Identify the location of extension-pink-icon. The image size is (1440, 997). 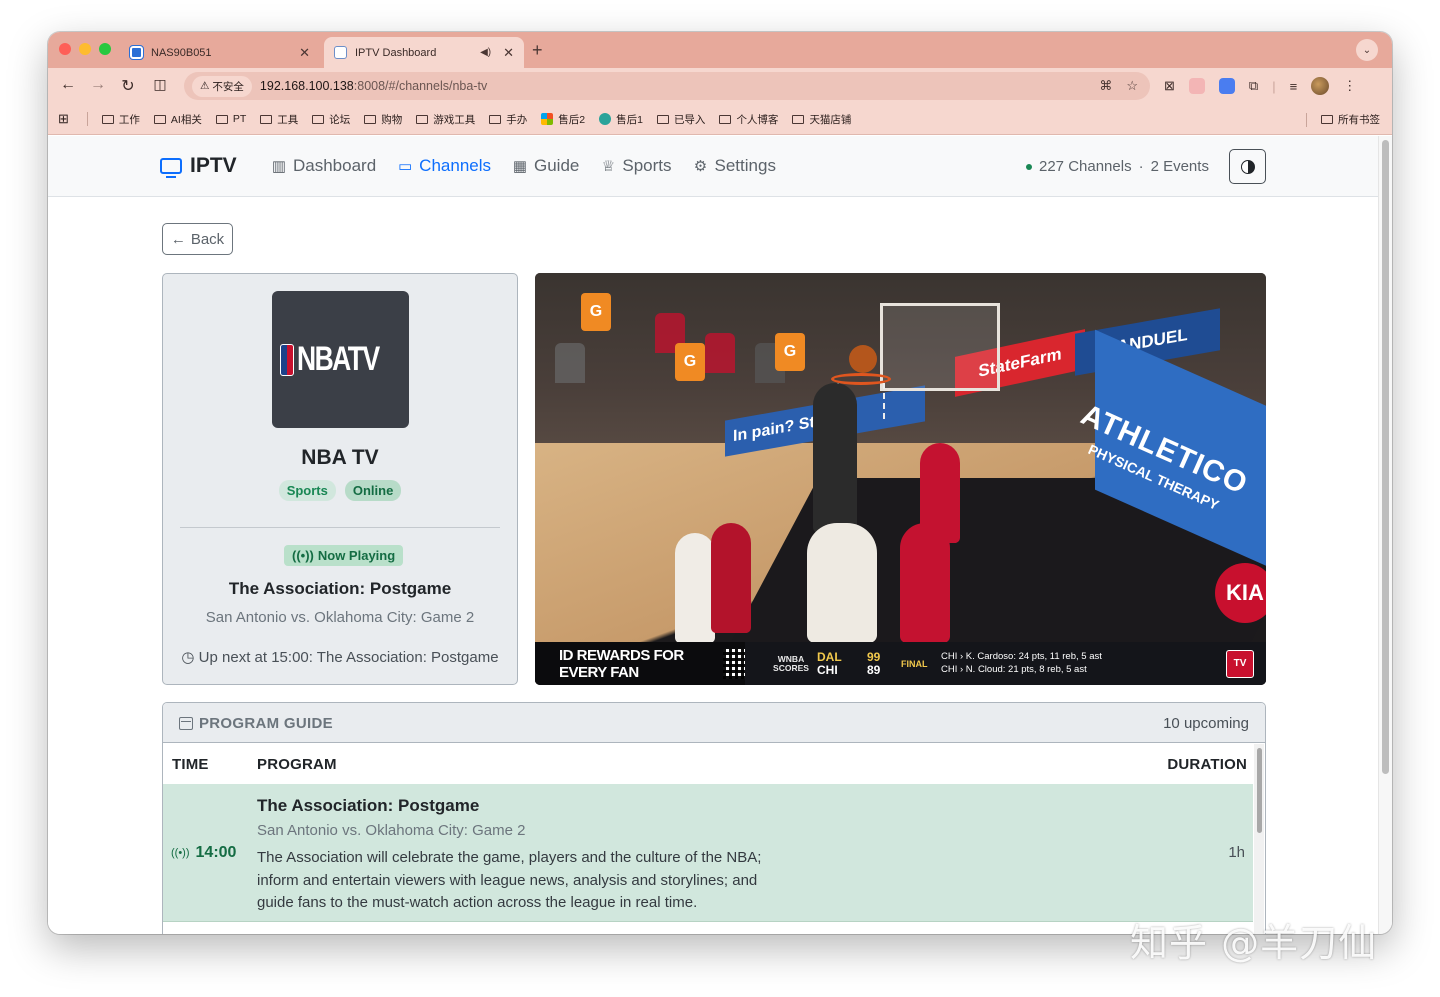
(1196, 86).